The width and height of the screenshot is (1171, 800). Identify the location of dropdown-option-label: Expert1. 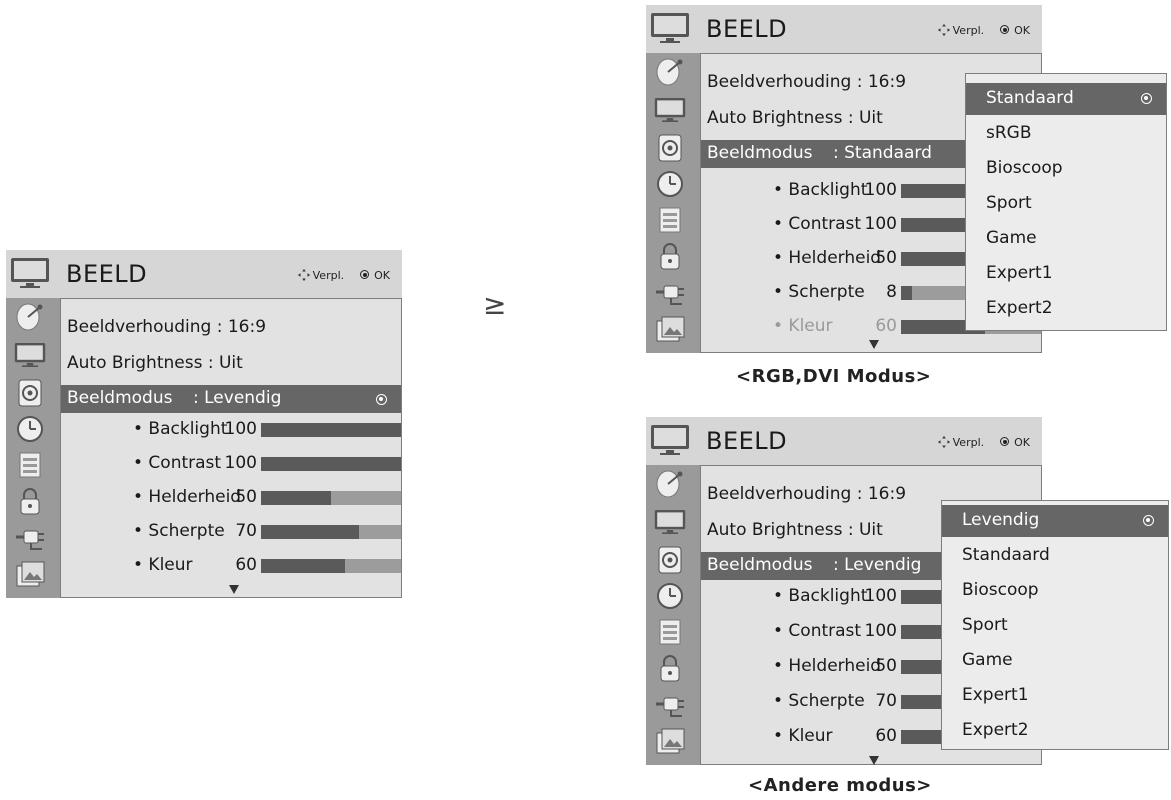
(1019, 273).